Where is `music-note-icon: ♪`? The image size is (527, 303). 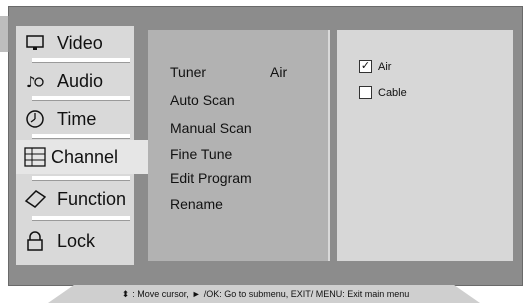 music-note-icon: ♪ is located at coordinates (35, 81).